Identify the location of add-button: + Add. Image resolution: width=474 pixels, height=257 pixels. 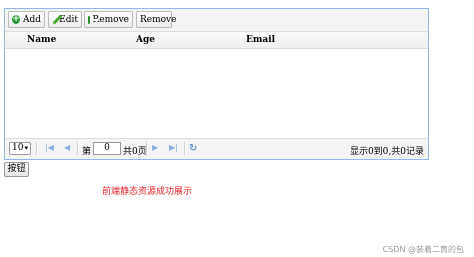
(26, 19).